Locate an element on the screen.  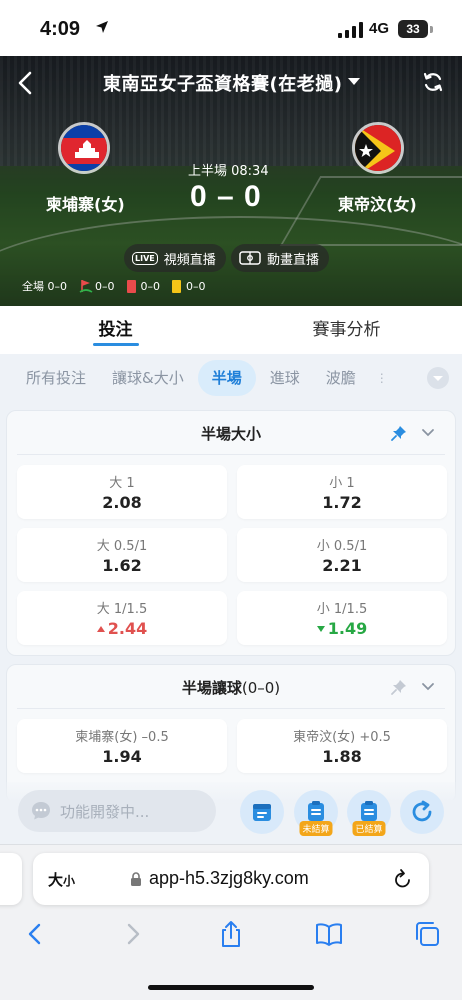
cellular-signal-icon is located at coordinates (350, 30).